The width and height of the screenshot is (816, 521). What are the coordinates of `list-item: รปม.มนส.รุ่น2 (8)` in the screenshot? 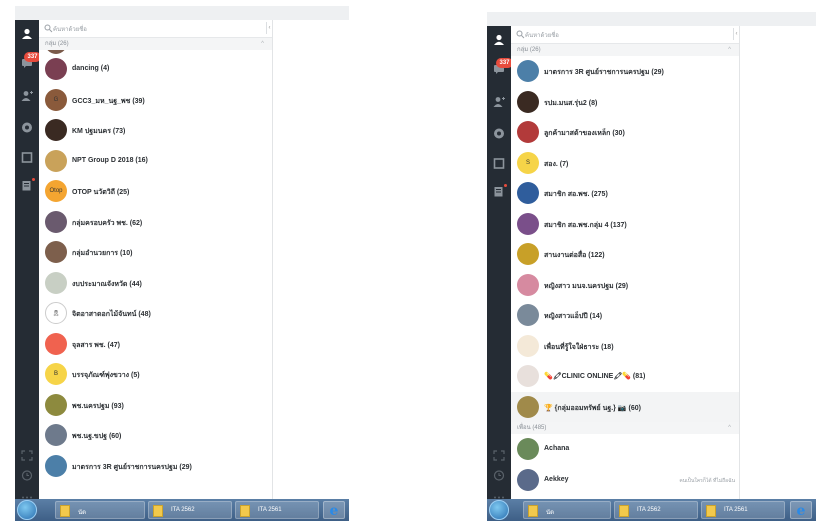 It's located at (625, 102).